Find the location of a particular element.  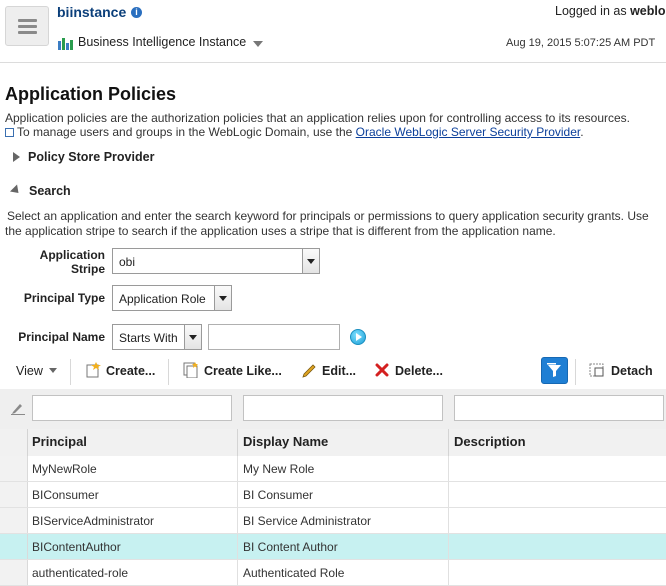

cell-display-name: BI Service Administrator is located at coordinates (307, 521).